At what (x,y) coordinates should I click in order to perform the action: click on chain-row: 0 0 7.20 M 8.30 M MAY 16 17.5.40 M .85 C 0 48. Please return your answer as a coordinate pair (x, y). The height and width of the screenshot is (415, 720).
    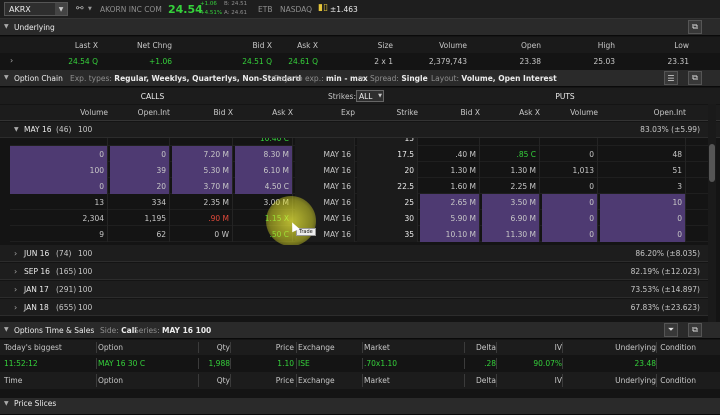
    Looking at the image, I should click on (354, 154).